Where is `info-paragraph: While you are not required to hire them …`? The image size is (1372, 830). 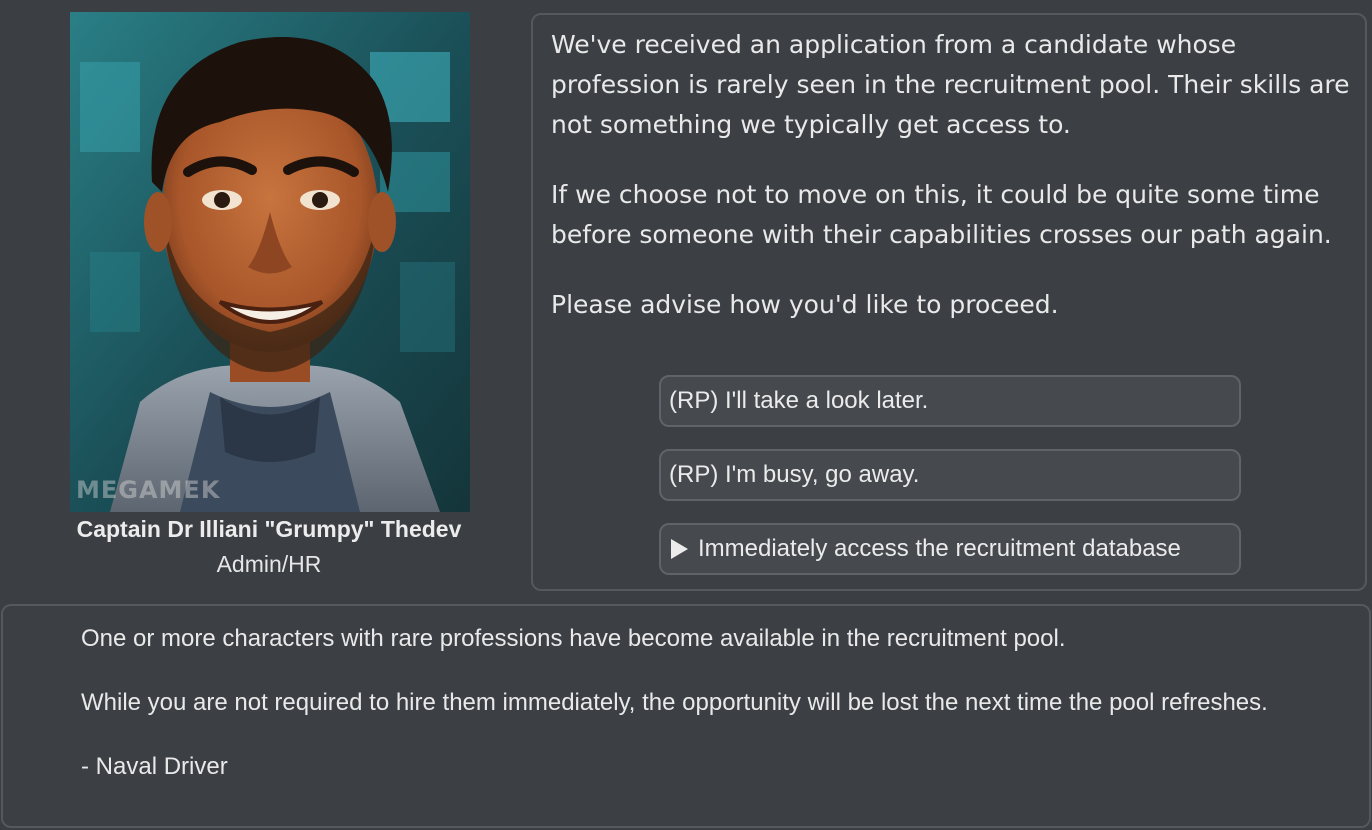
info-paragraph: While you are not required to hire them … is located at coordinates (674, 702).